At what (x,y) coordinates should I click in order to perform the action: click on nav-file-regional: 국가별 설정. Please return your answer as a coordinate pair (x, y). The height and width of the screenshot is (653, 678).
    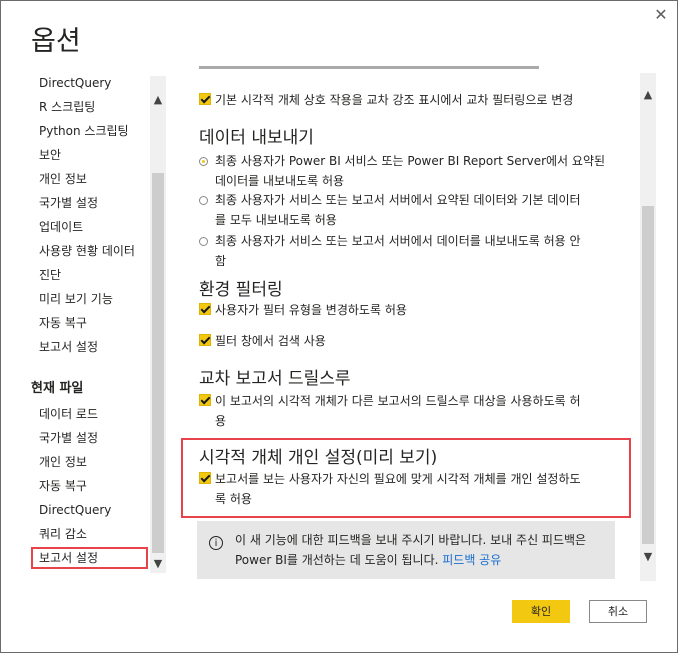
    Looking at the image, I should click on (68, 438).